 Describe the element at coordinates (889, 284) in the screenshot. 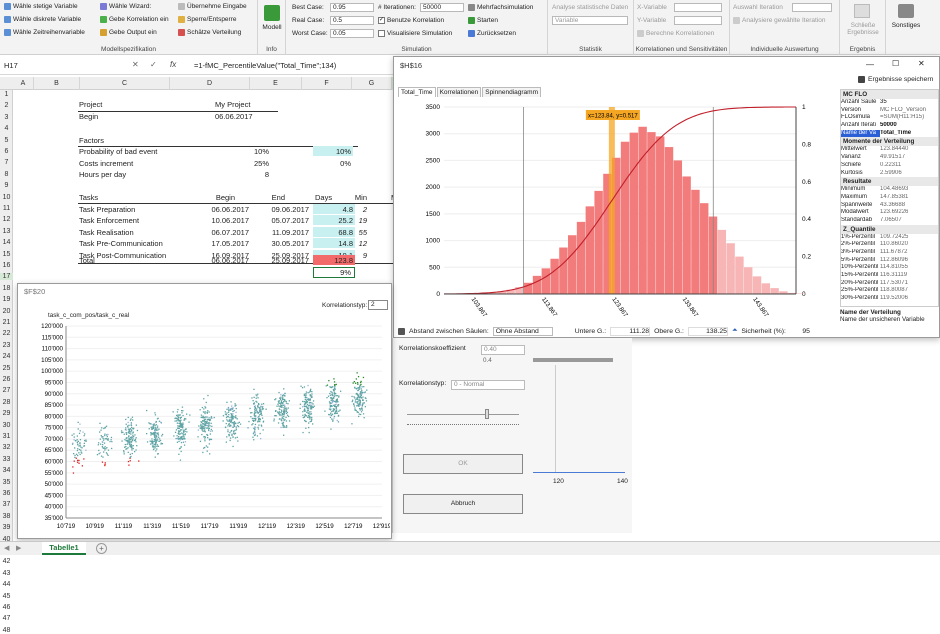

I see `prop-row: 20%-Perzentil117.53071` at that location.